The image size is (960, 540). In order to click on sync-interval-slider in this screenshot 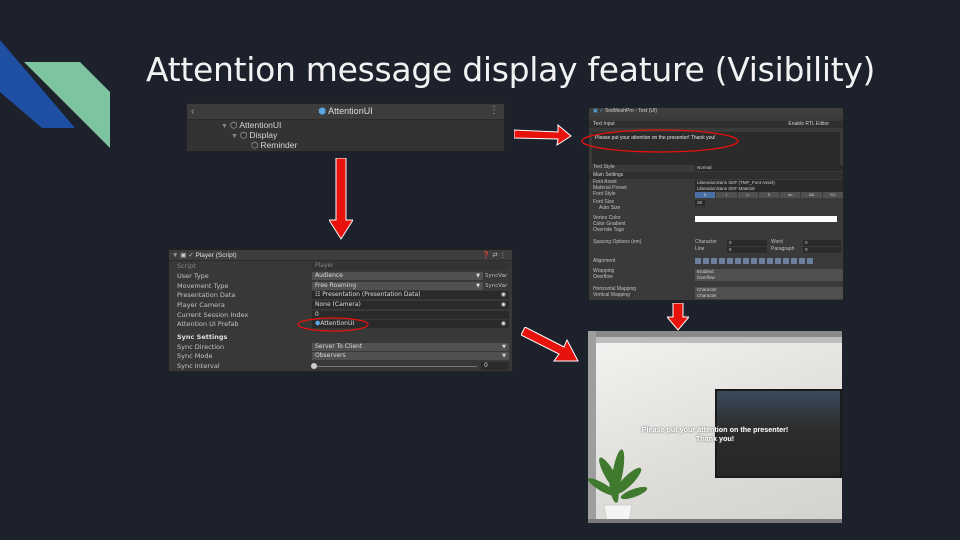, I will do `click(394, 366)`.